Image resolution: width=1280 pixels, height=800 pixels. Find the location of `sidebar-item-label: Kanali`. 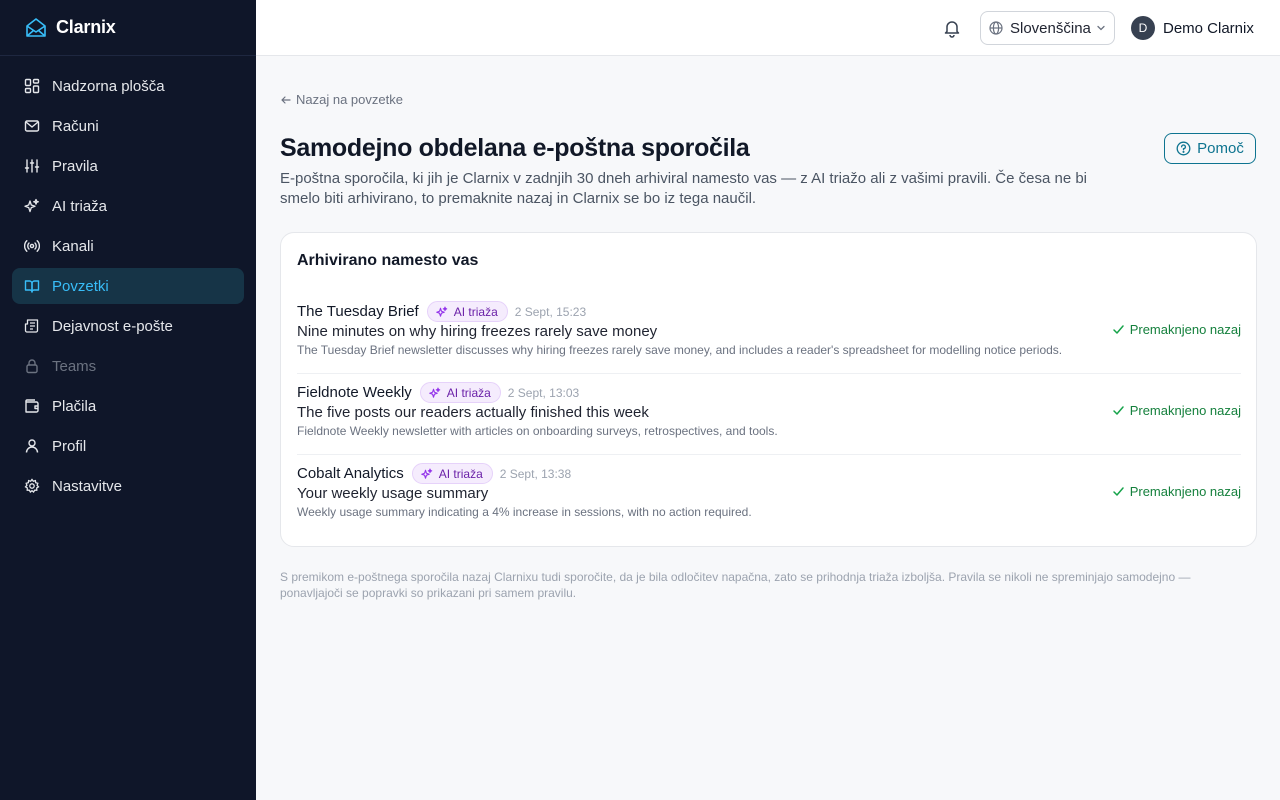

sidebar-item-label: Kanali is located at coordinates (73, 246).